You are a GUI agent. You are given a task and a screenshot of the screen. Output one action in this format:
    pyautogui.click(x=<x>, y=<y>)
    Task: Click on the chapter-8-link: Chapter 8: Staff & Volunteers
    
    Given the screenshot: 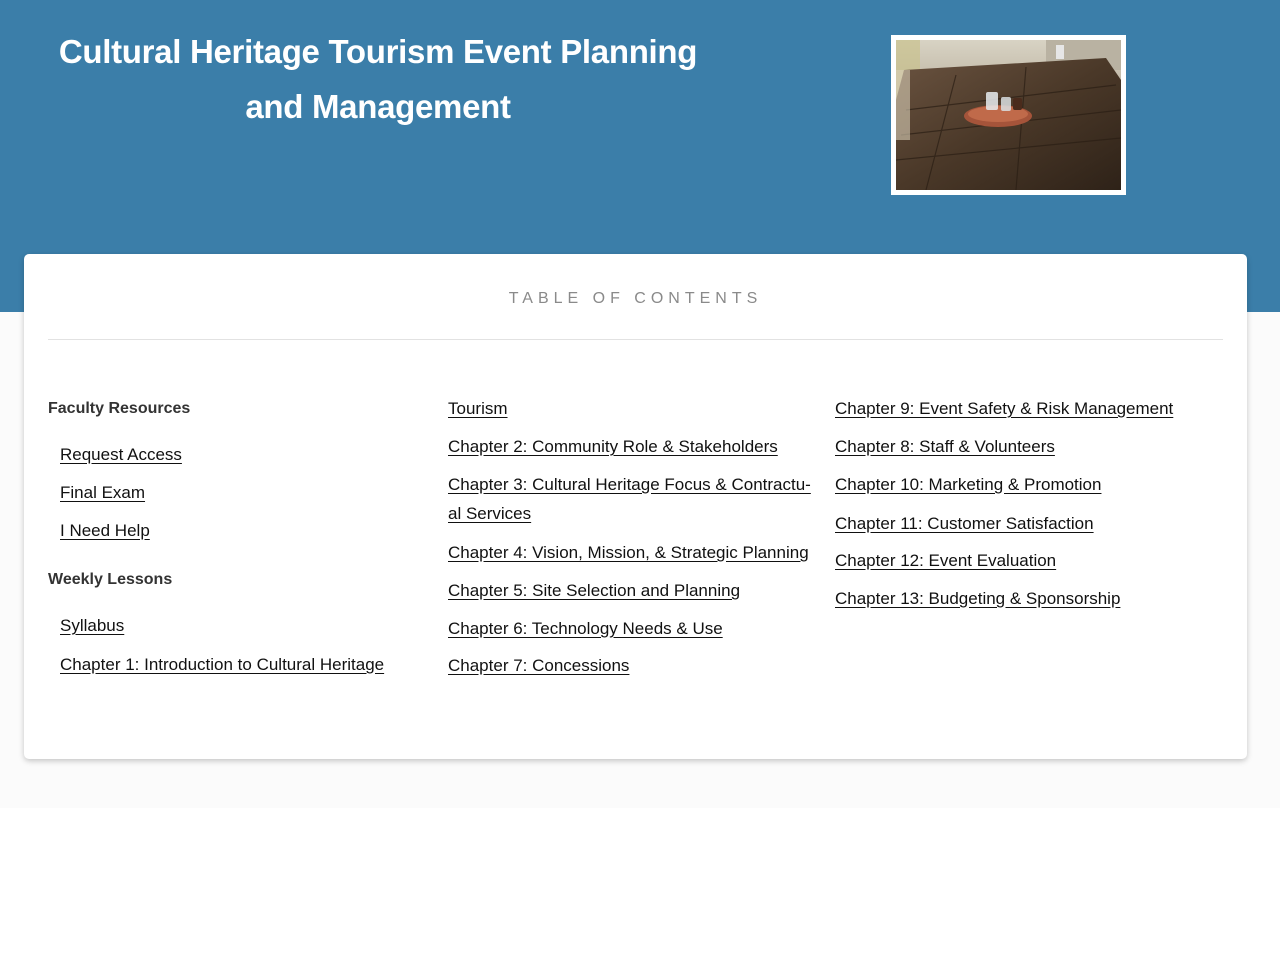 What is the action you would take?
    pyautogui.click(x=945, y=447)
    